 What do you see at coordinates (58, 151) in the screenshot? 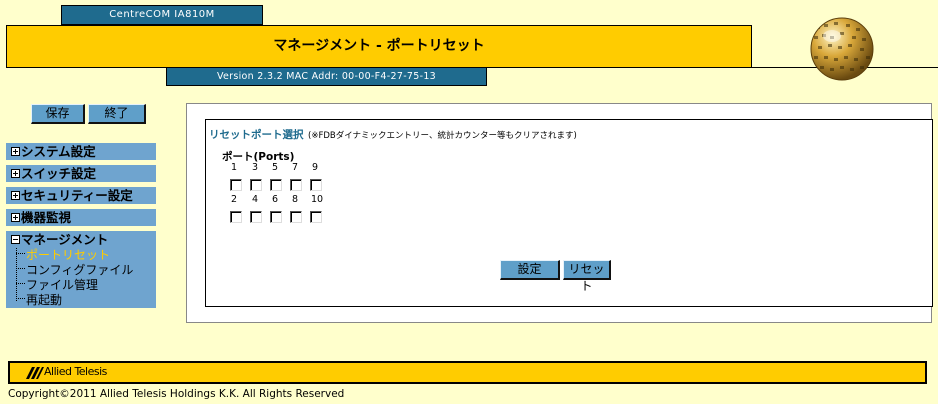
I see `menu-label: システム設定` at bounding box center [58, 151].